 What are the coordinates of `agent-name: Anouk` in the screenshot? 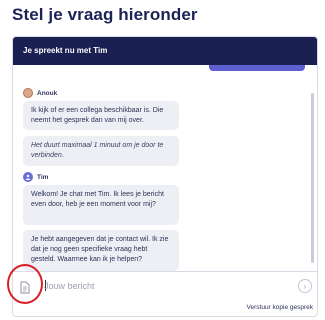 It's located at (47, 93).